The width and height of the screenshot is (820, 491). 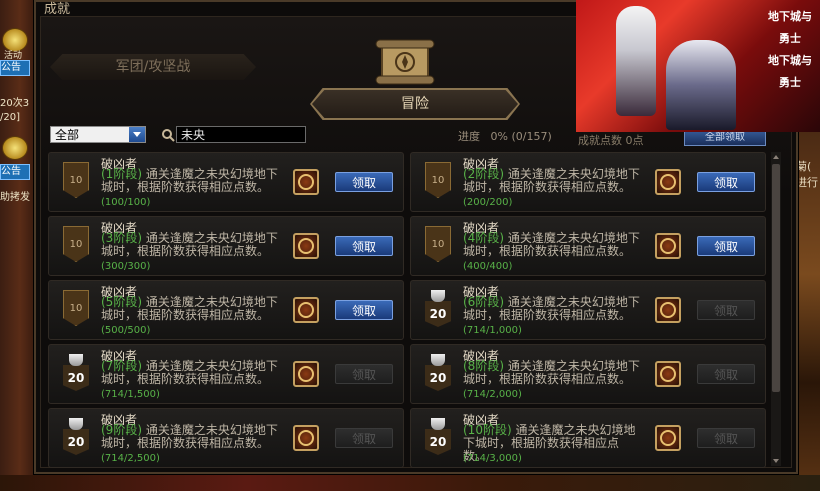 I want to click on achievement-description: (3阶段) 通关逢魔之未央幻境地下城时，根据阶数获得相应点数。, so click(x=190, y=245).